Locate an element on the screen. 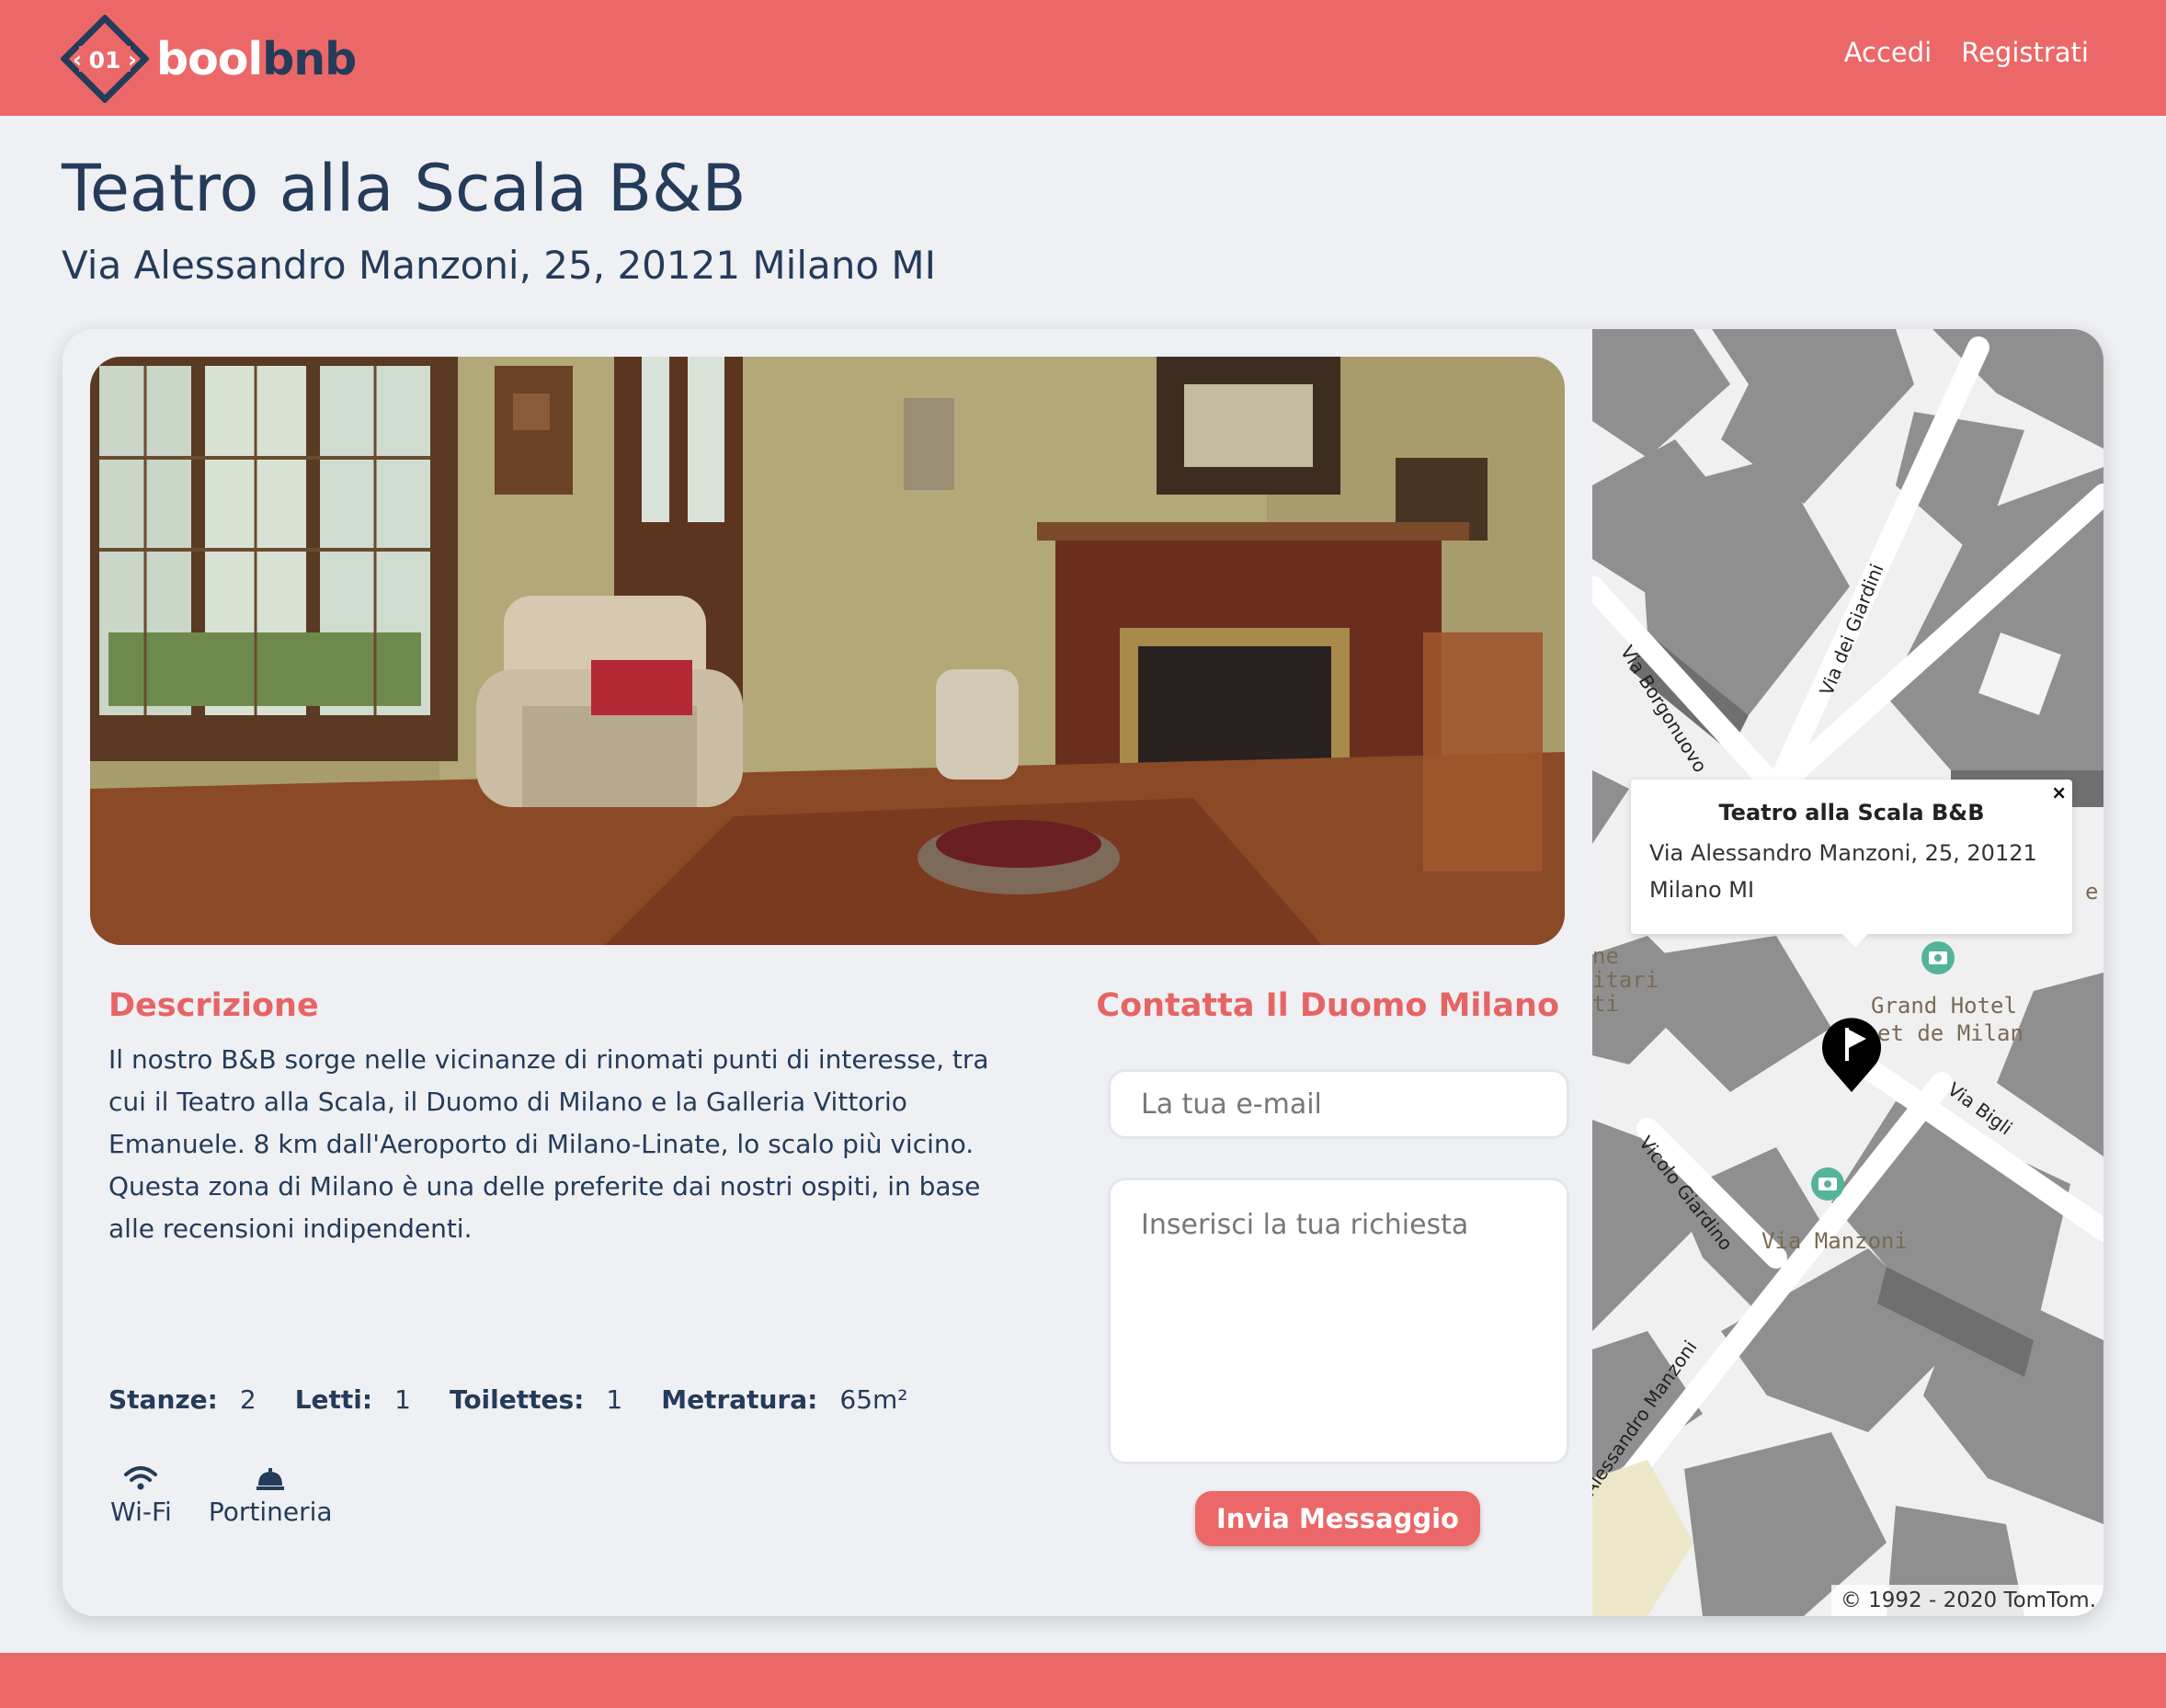 The width and height of the screenshot is (2166, 1708). brand-logo: 01 ‹ › boolbnb is located at coordinates (209, 59).